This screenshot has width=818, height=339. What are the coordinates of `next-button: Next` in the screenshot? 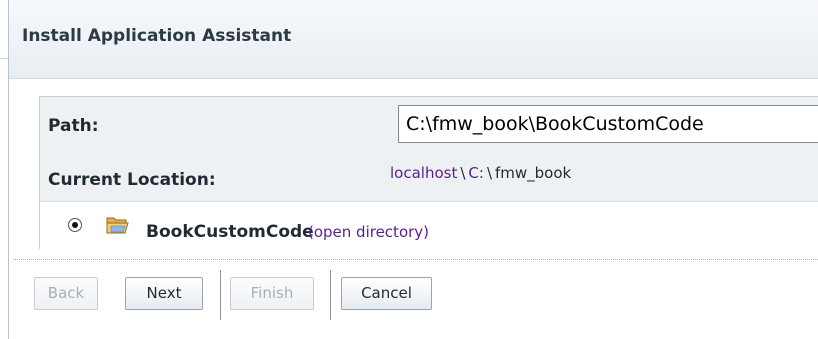 It's located at (164, 293).